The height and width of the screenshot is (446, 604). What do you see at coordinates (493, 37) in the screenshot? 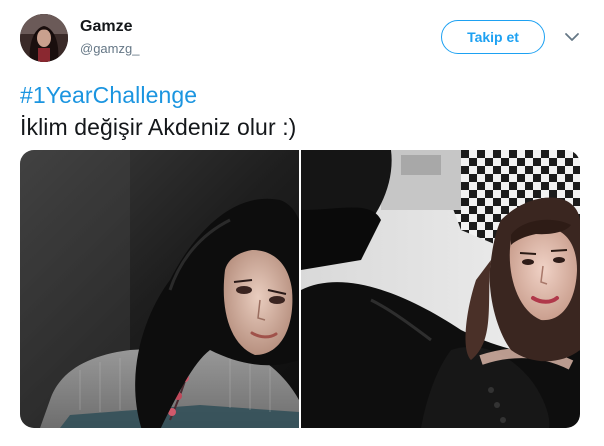
I see `follow-button: Takip et` at bounding box center [493, 37].